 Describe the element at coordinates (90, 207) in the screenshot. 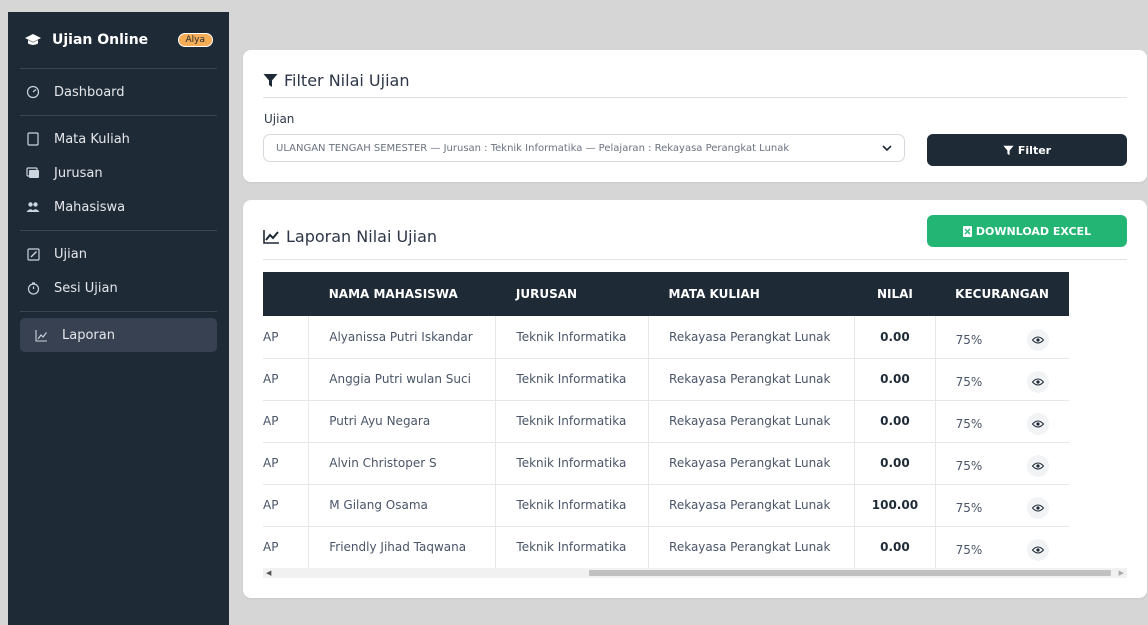

I see `sidebar-item-label: Mahasiswa` at that location.